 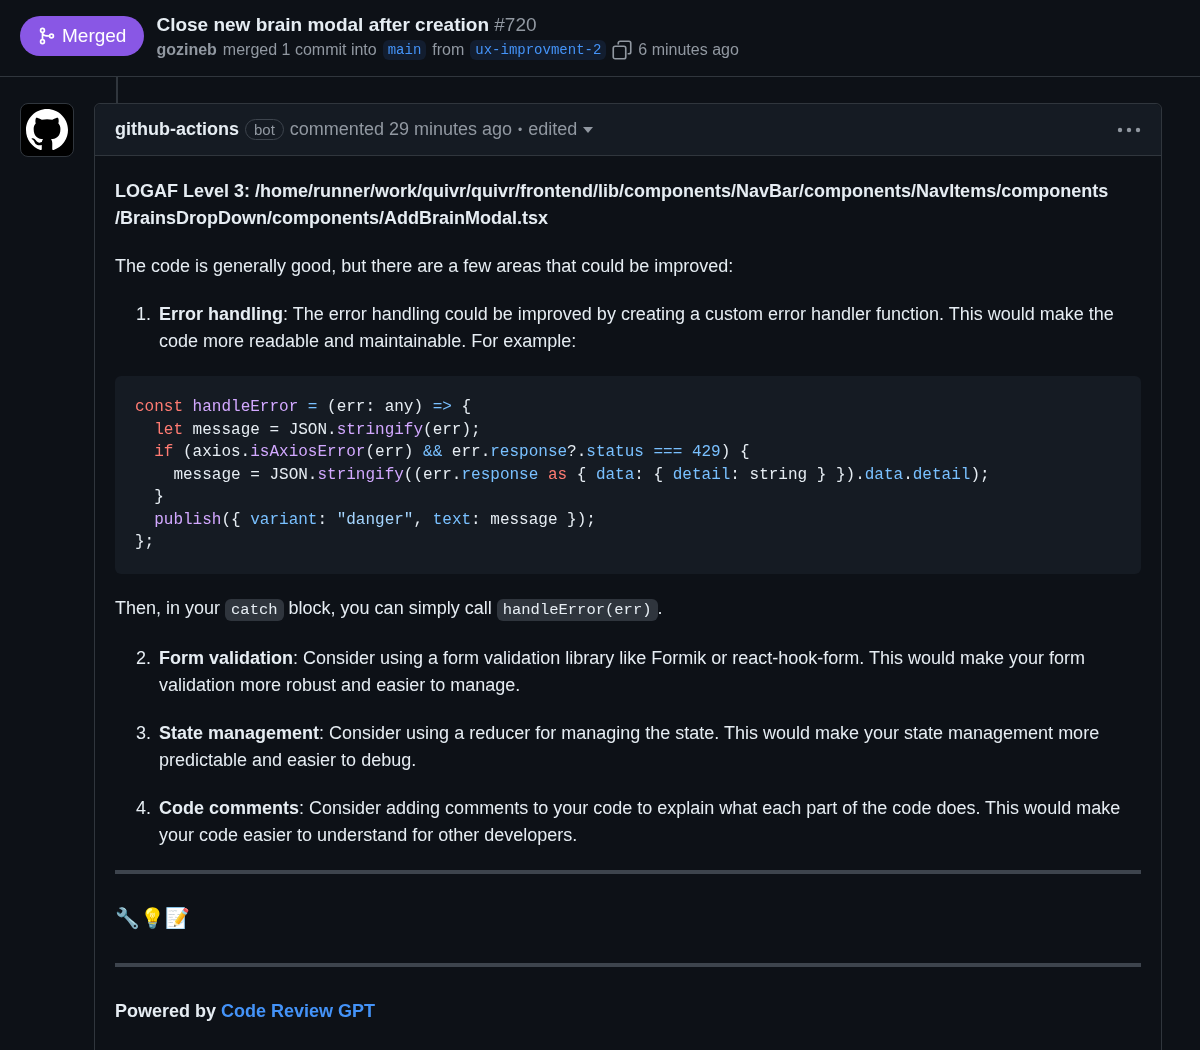 What do you see at coordinates (612, 205) in the screenshot?
I see `file-path-heading: LOGAF Level 3: /home/runner/work/quivr/quivr/frontend/lib/components/NavBar/components/NavItems/components /BrainsDropDown/components/AddBrainModal.tsx` at bounding box center [612, 205].